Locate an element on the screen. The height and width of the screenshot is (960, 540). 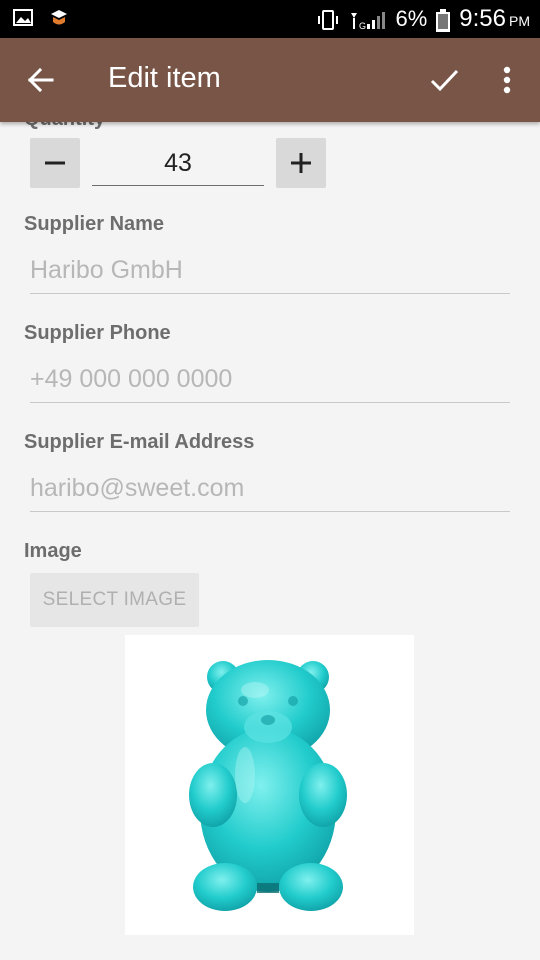
vibrate-icon is located at coordinates (328, 19).